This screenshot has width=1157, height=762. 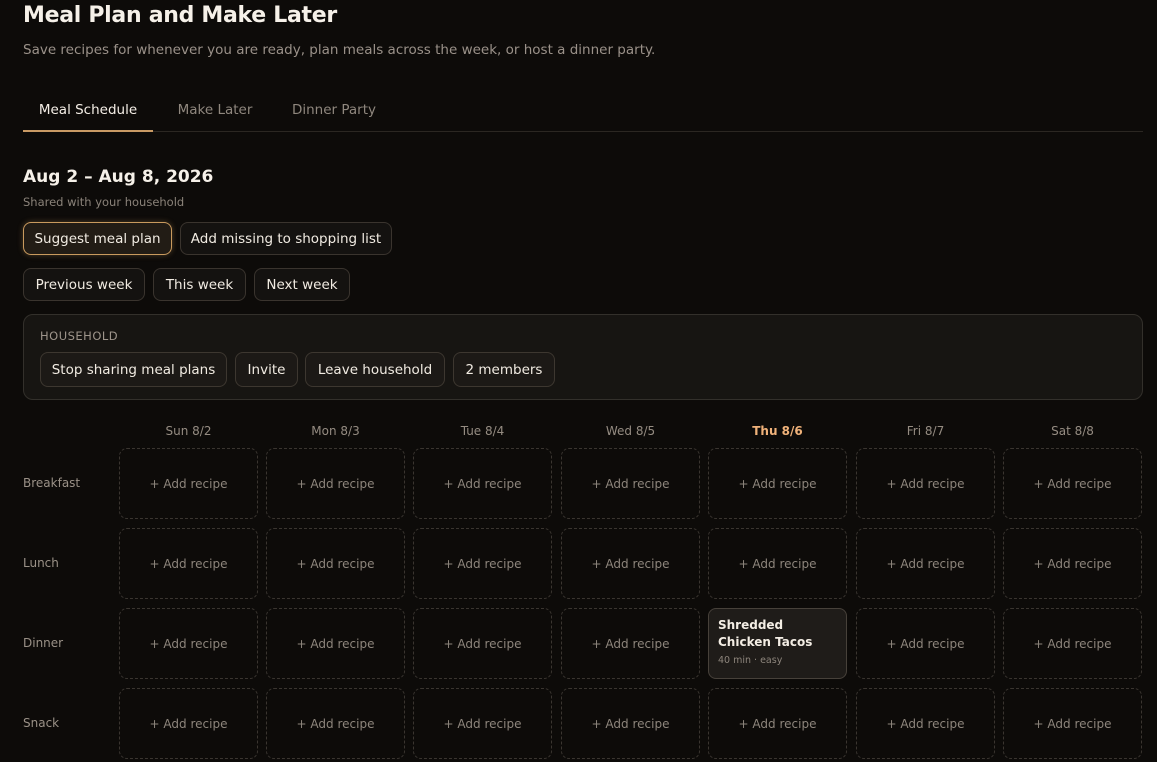 What do you see at coordinates (97, 238) in the screenshot?
I see `suggest-meal-plan-button: Suggest meal plan` at bounding box center [97, 238].